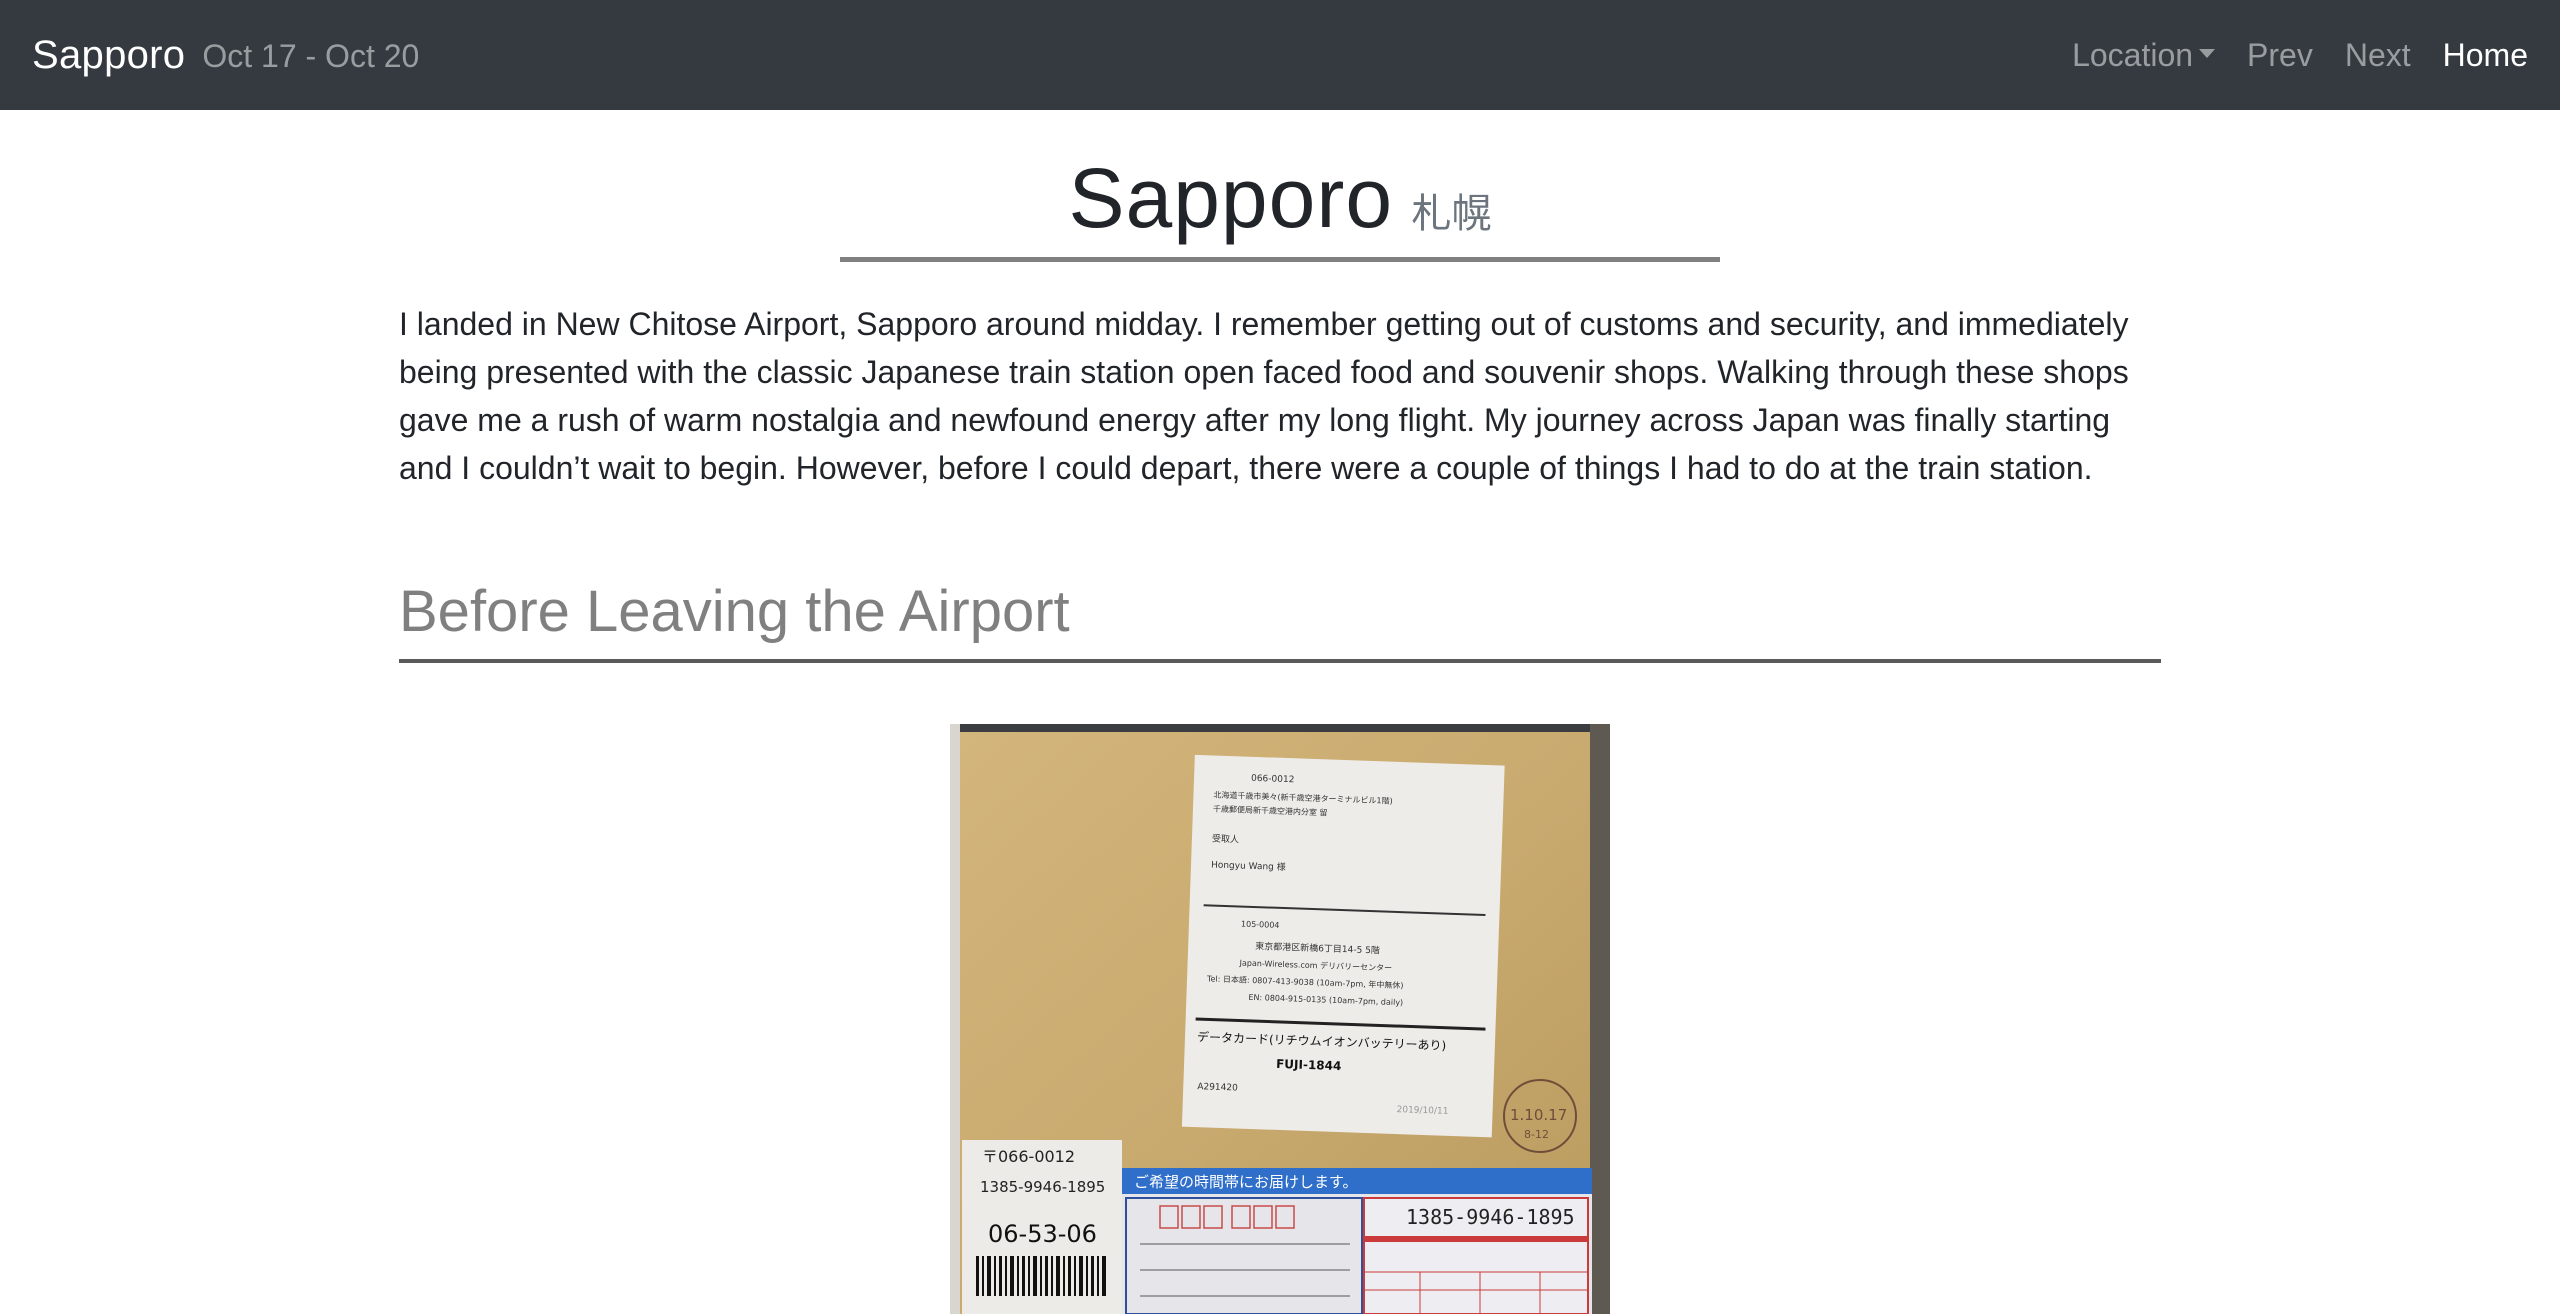 This screenshot has width=2560, height=1314. What do you see at coordinates (1042, 1187) in the screenshot?
I see `slip-phone: 1385-9946-1895` at bounding box center [1042, 1187].